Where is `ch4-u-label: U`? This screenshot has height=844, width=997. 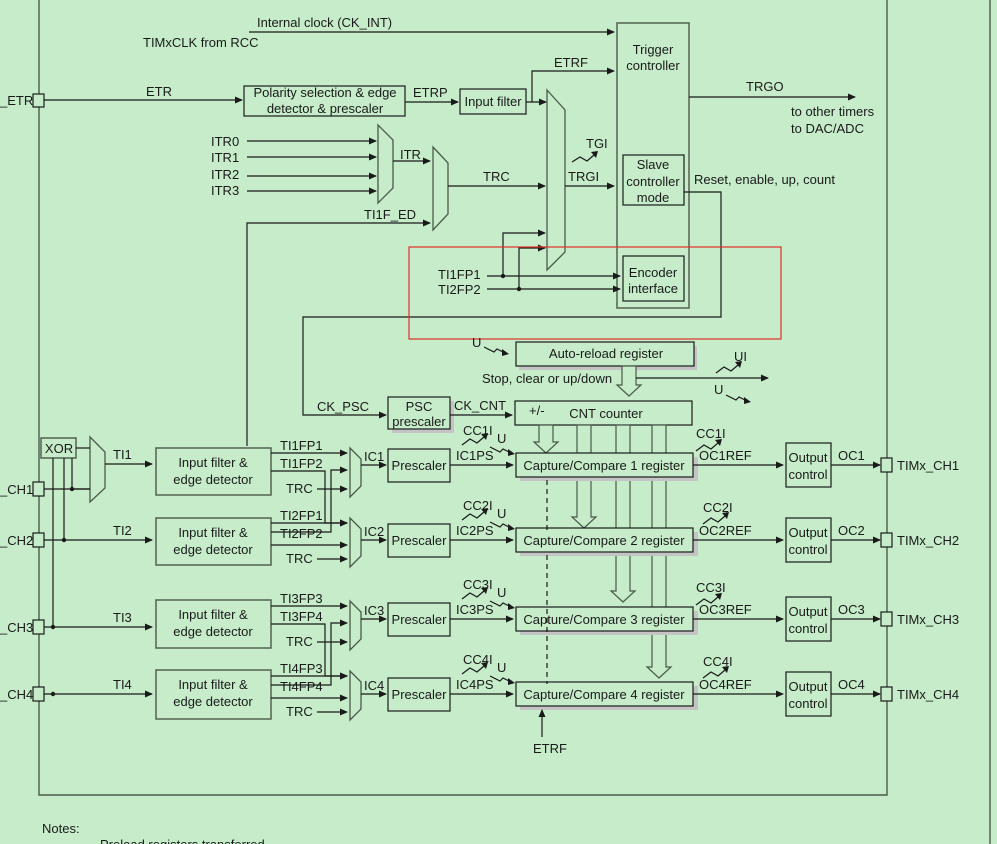 ch4-u-label: U is located at coordinates (501, 667).